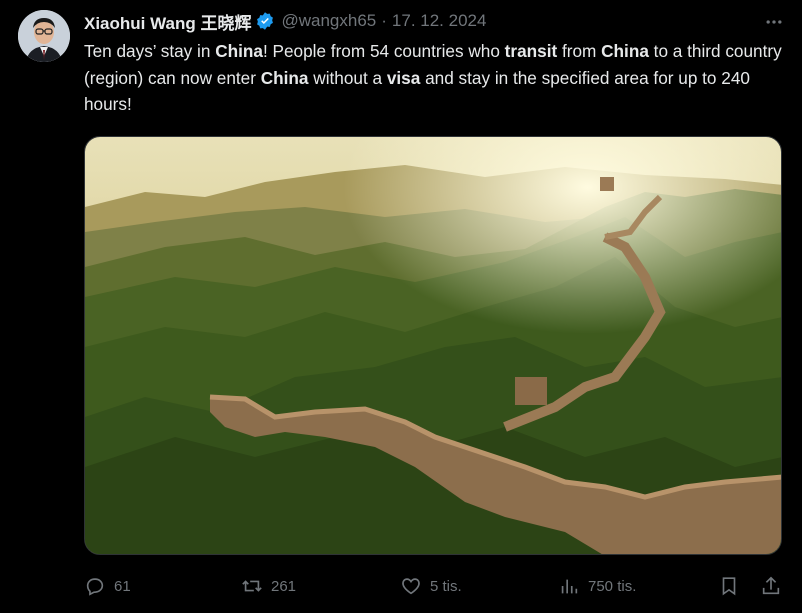  I want to click on share-button, so click(775, 586).